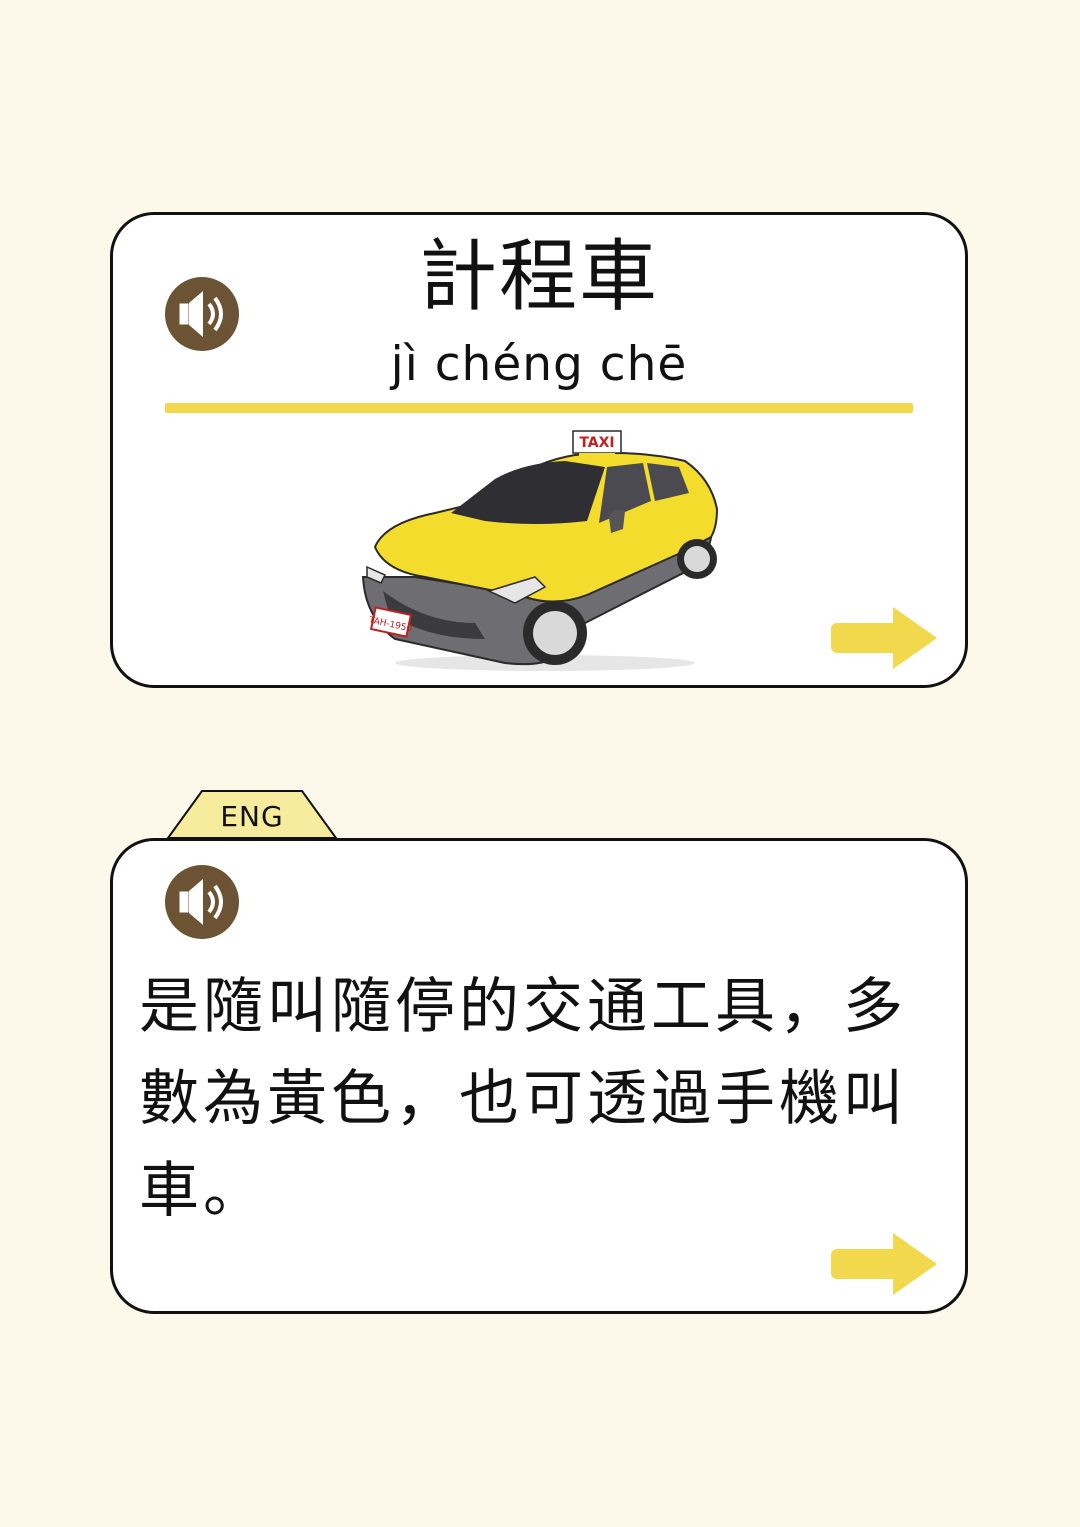 The image size is (1080, 1527). I want to click on eng-tab-label: ENG, so click(252, 816).